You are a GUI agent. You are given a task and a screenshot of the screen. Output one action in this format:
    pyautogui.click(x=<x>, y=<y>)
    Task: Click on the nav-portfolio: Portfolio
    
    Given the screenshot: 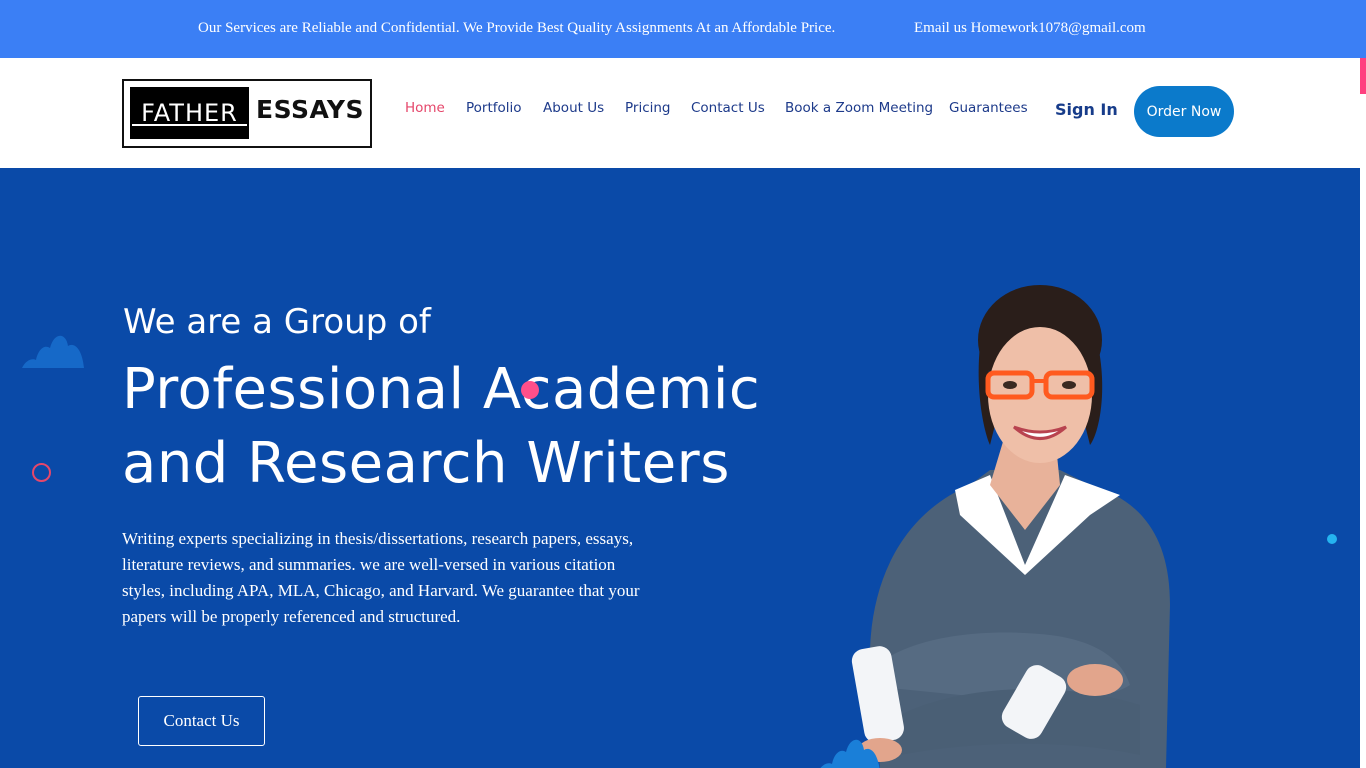 What is the action you would take?
    pyautogui.click(x=494, y=108)
    